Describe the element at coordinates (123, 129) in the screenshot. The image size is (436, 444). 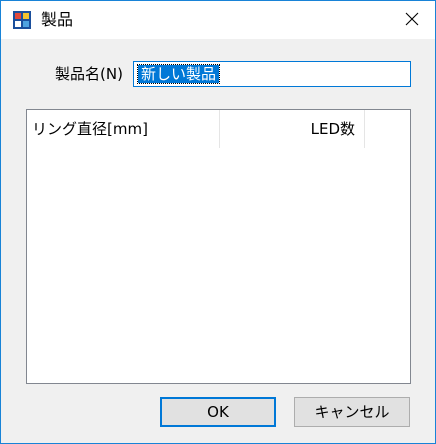
I see `column-header-ring-diameter: リング直径[mm]` at that location.